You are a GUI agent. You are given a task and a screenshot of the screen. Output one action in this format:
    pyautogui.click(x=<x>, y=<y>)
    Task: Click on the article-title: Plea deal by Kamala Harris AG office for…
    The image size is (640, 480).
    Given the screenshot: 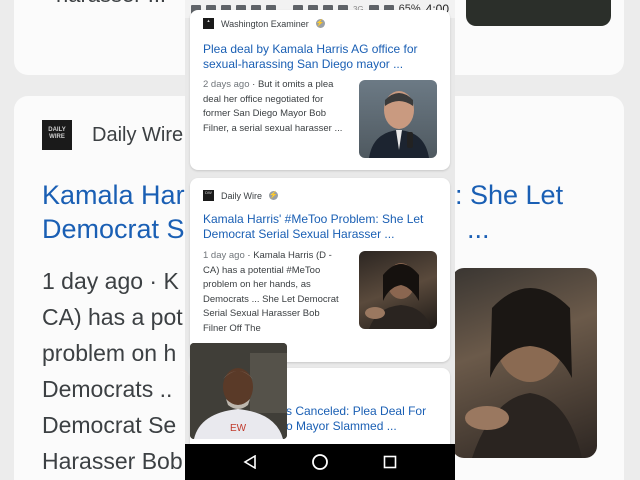 What is the action you would take?
    pyautogui.click(x=319, y=57)
    